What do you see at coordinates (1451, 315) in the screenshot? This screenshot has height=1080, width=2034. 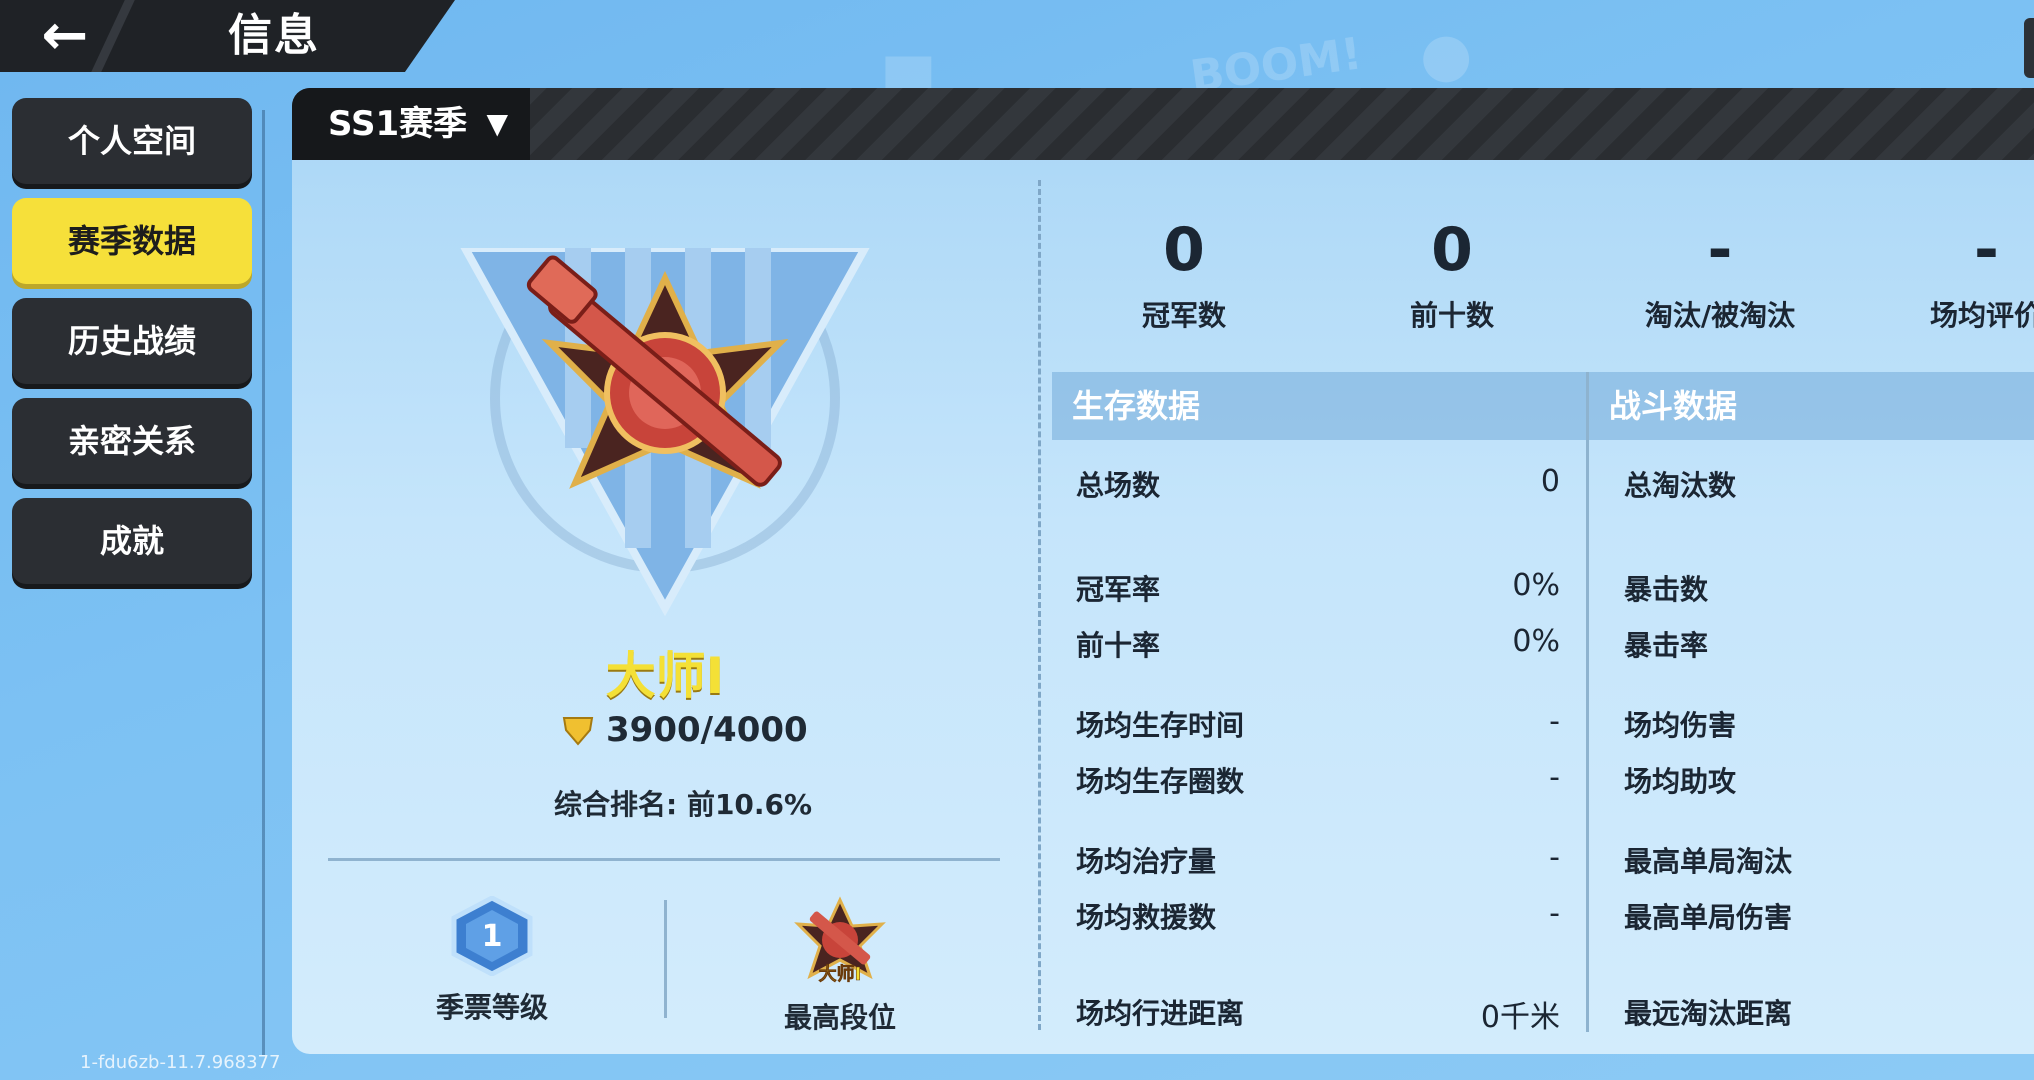 I see `summary-label: 前十数` at bounding box center [1451, 315].